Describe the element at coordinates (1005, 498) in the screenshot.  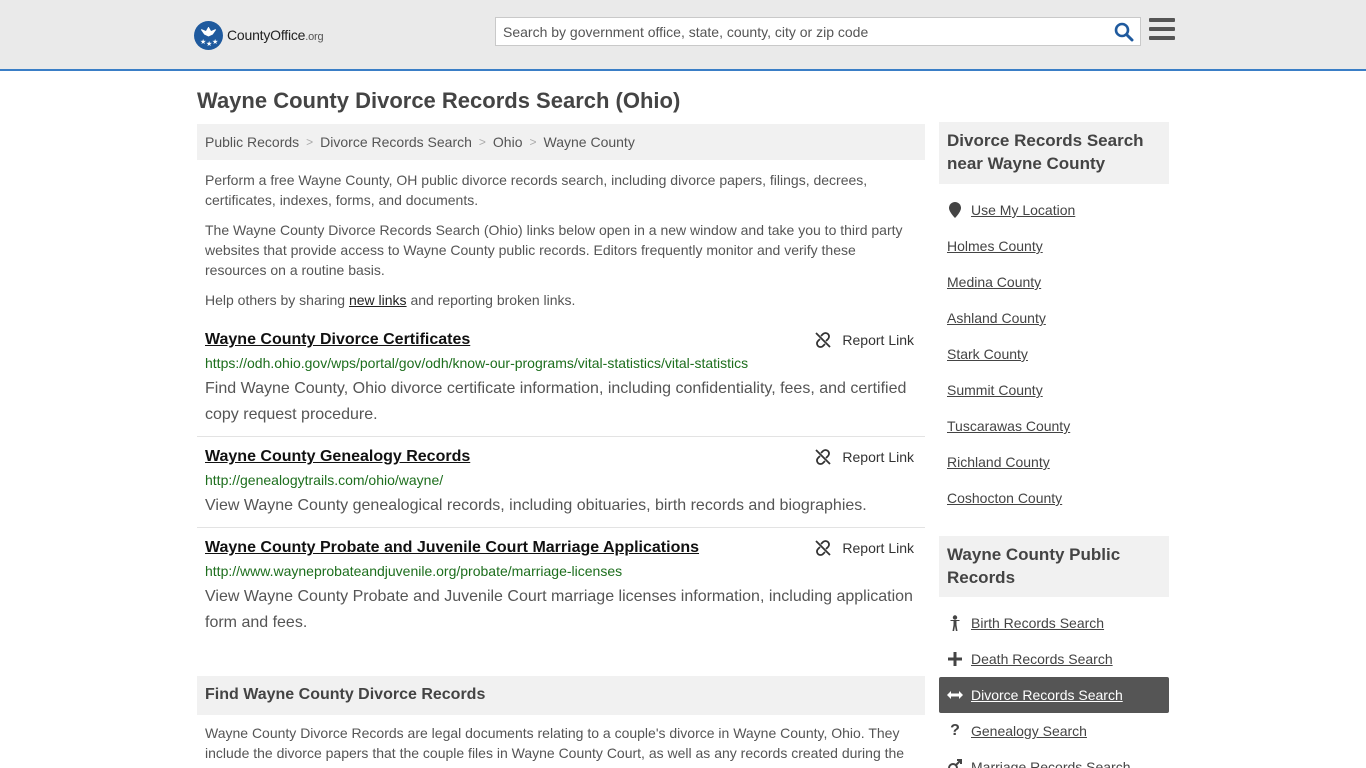
I see `nearby-county-label: Coshocton County` at that location.